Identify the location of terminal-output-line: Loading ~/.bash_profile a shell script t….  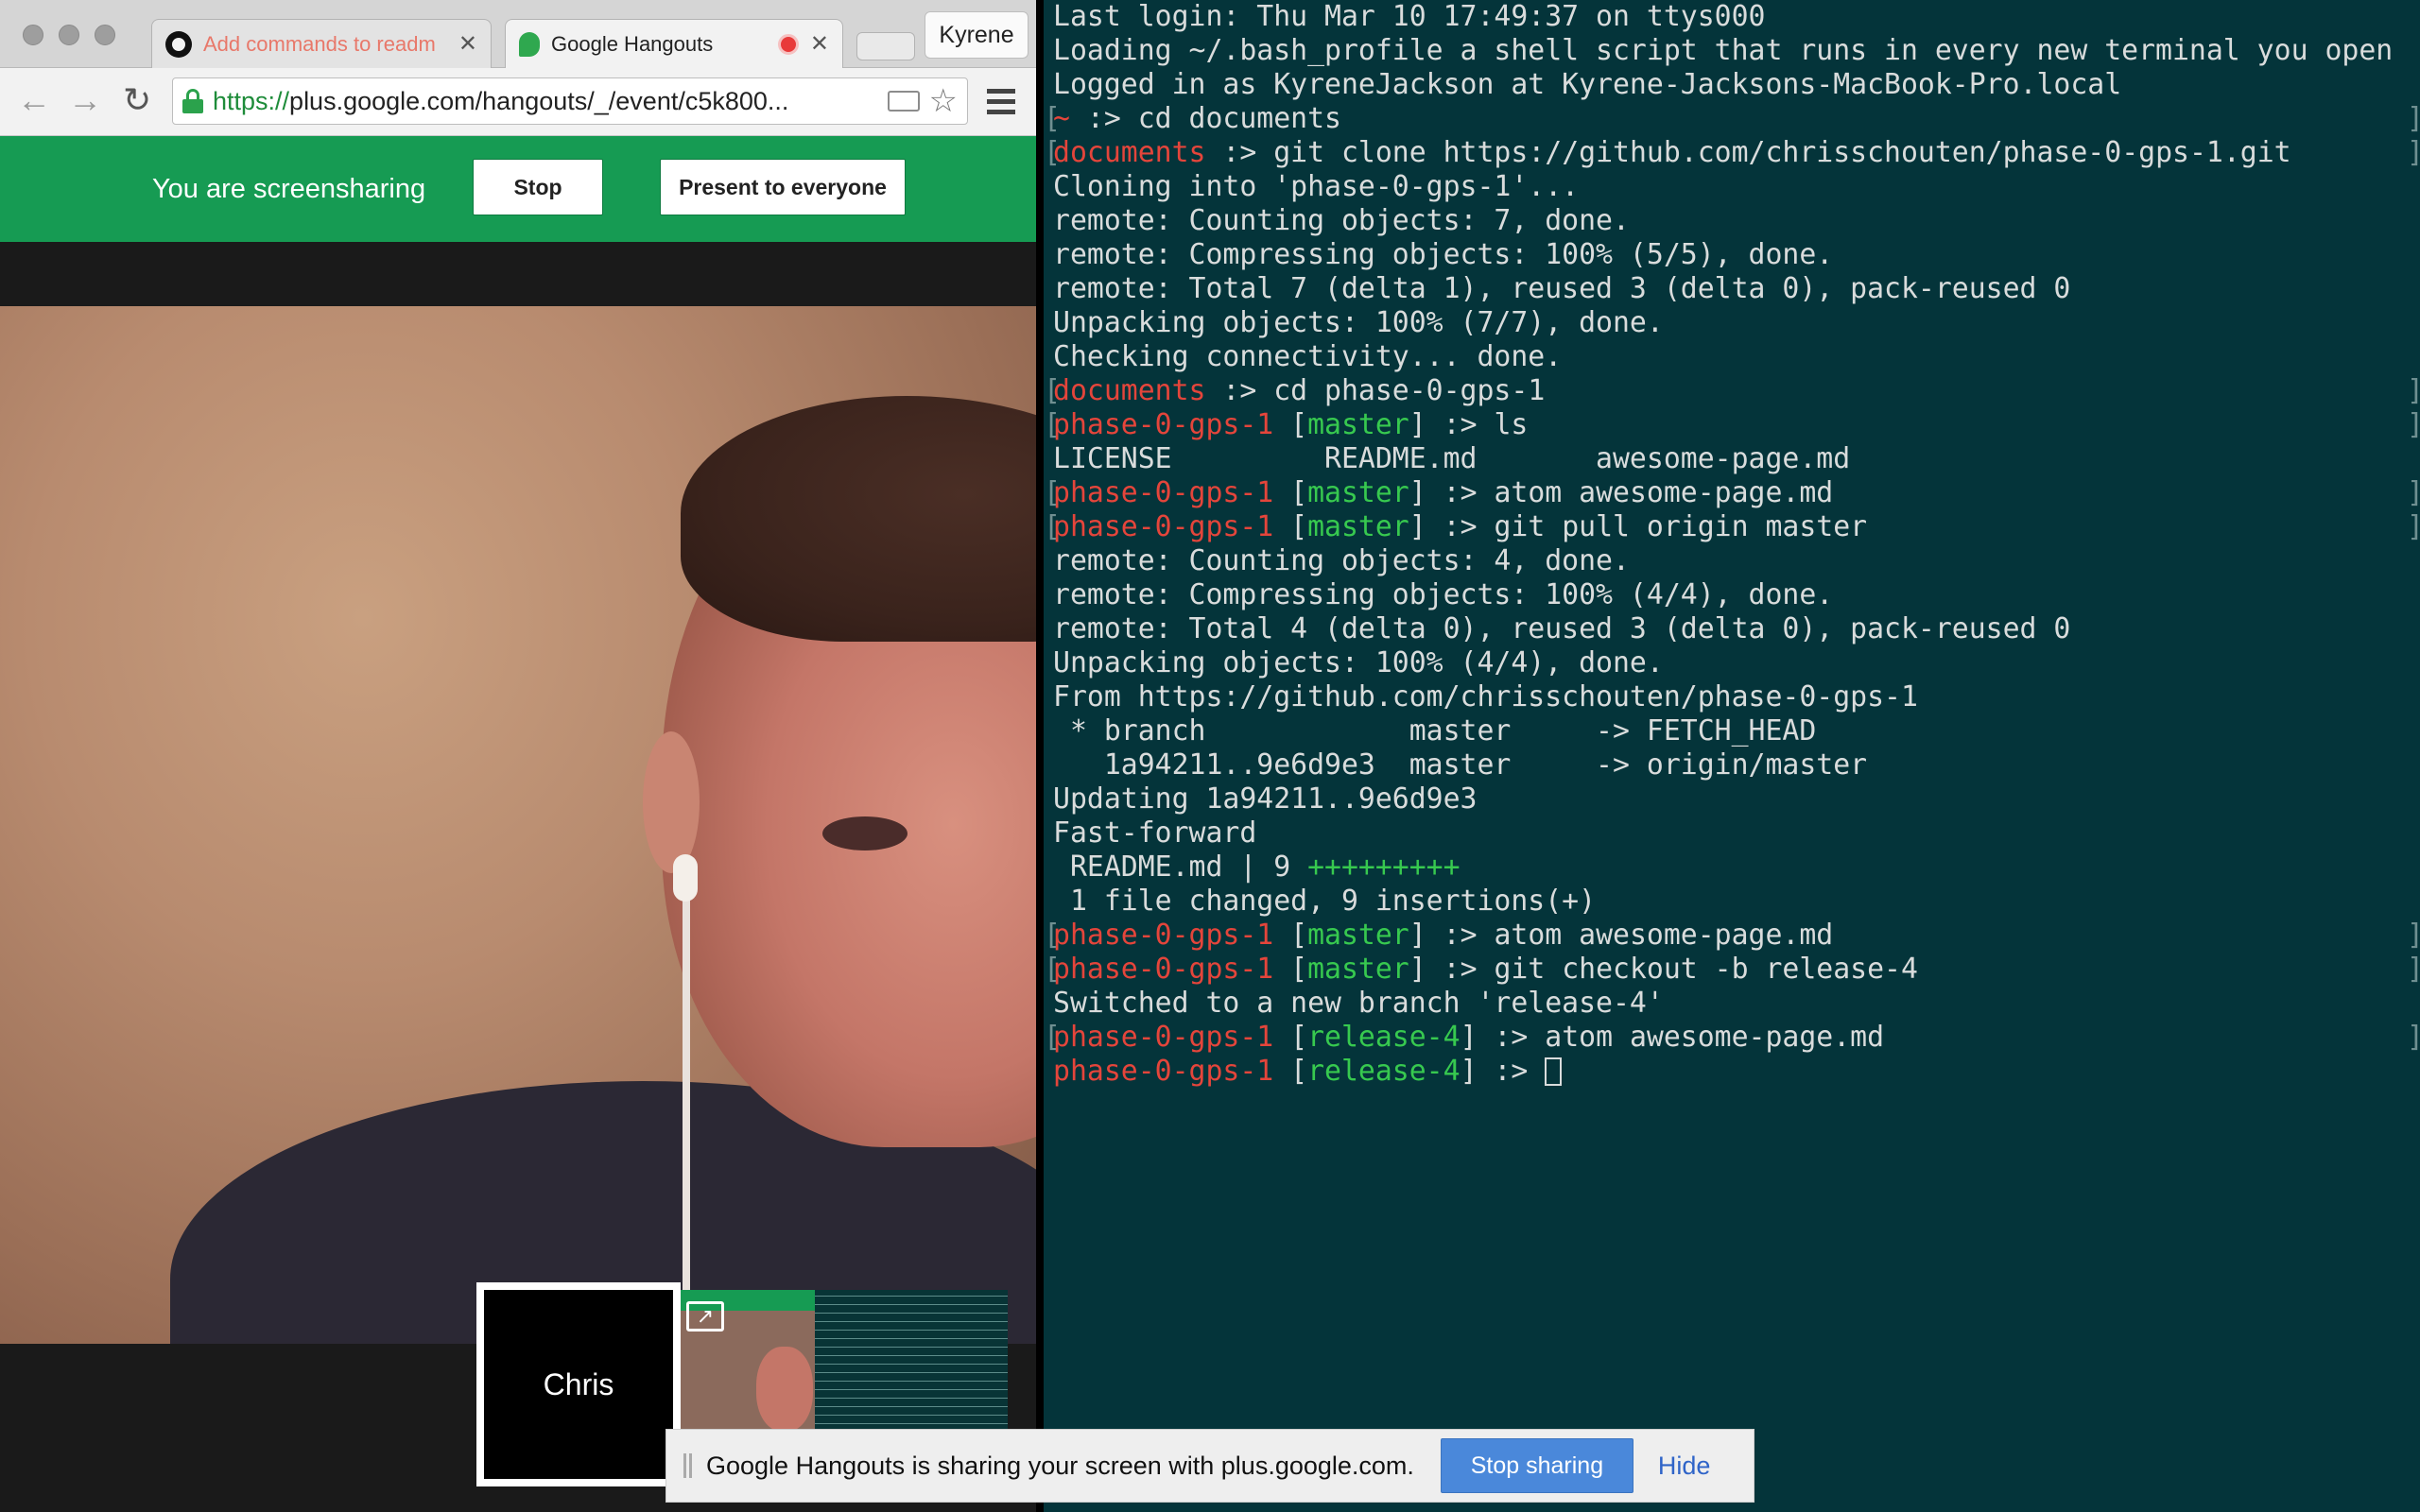
(1736, 51).